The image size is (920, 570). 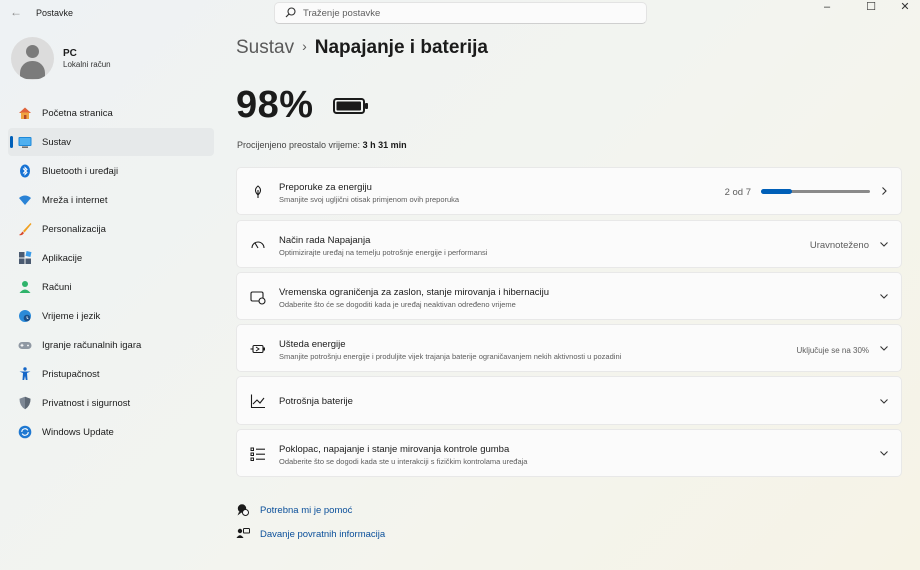 What do you see at coordinates (25, 403) in the screenshot?
I see `shield-icon` at bounding box center [25, 403].